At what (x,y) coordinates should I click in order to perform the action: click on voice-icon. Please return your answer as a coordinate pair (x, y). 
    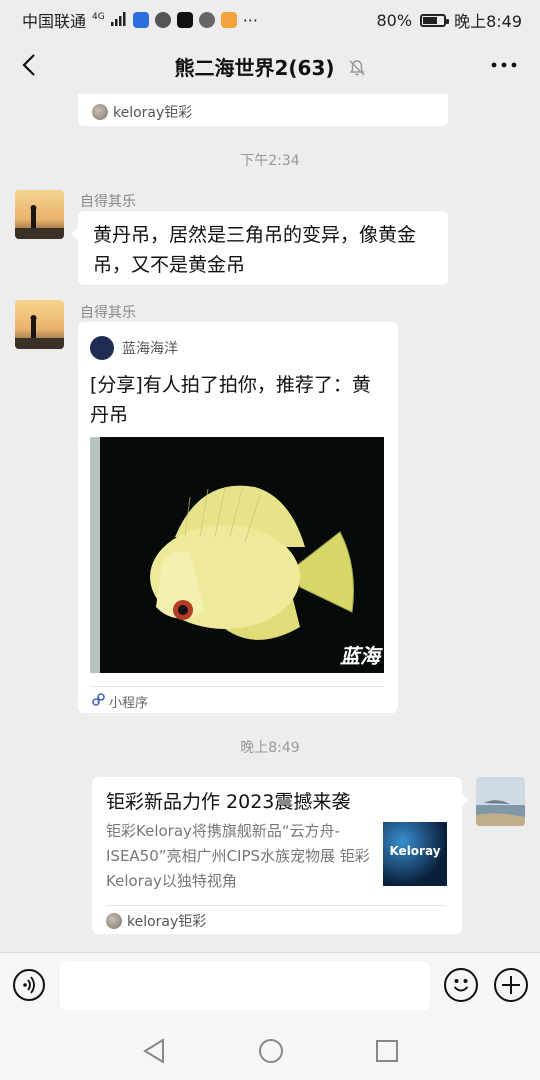
    Looking at the image, I should click on (29, 985).